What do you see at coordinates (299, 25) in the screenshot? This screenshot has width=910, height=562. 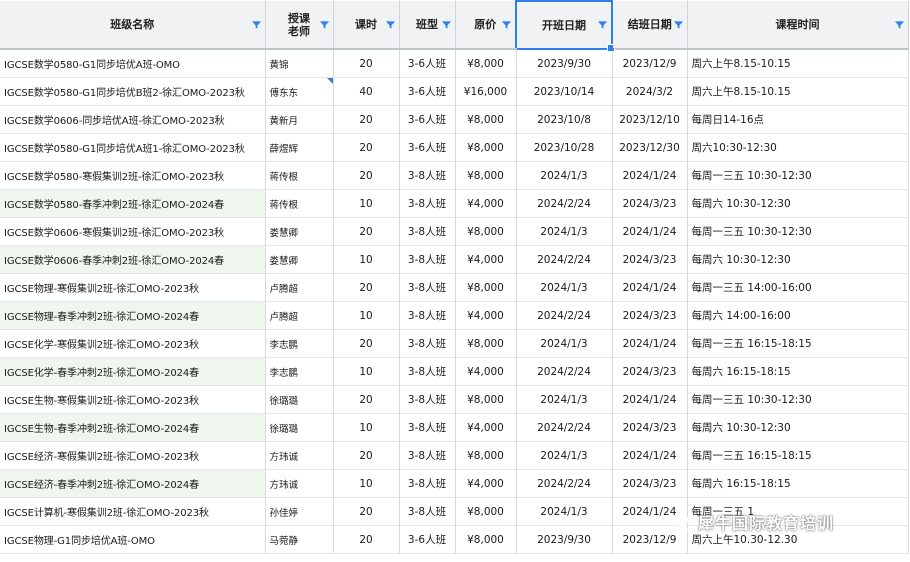 I see `column-header-teacher: 授课老师` at bounding box center [299, 25].